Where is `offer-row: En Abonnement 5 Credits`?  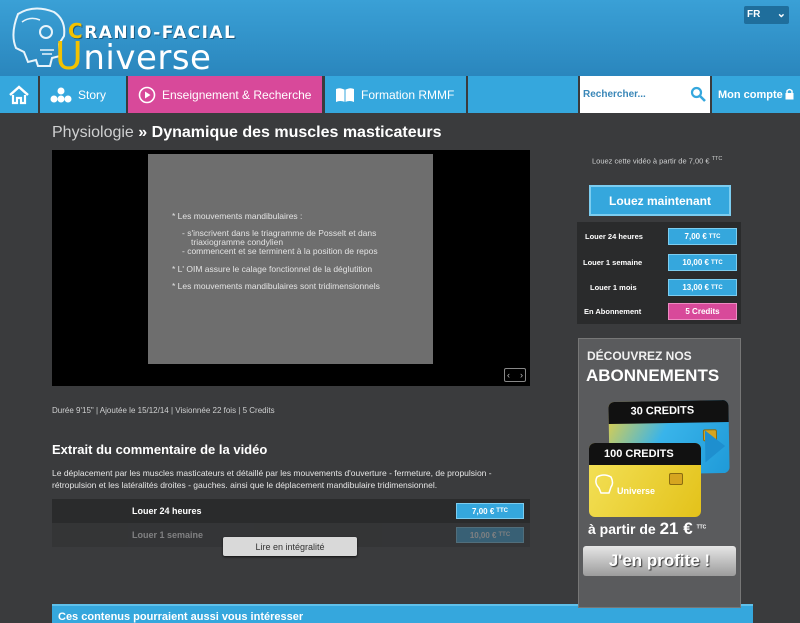 offer-row: En Abonnement 5 Credits is located at coordinates (659, 311).